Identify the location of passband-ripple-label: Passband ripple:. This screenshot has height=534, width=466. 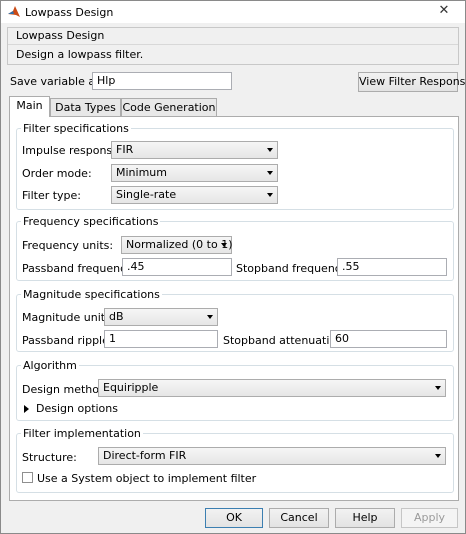
(67, 340).